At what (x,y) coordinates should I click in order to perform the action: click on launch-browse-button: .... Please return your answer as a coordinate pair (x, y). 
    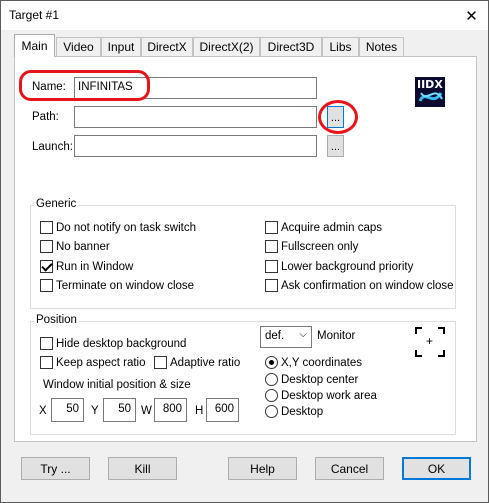
    Looking at the image, I should click on (335, 146).